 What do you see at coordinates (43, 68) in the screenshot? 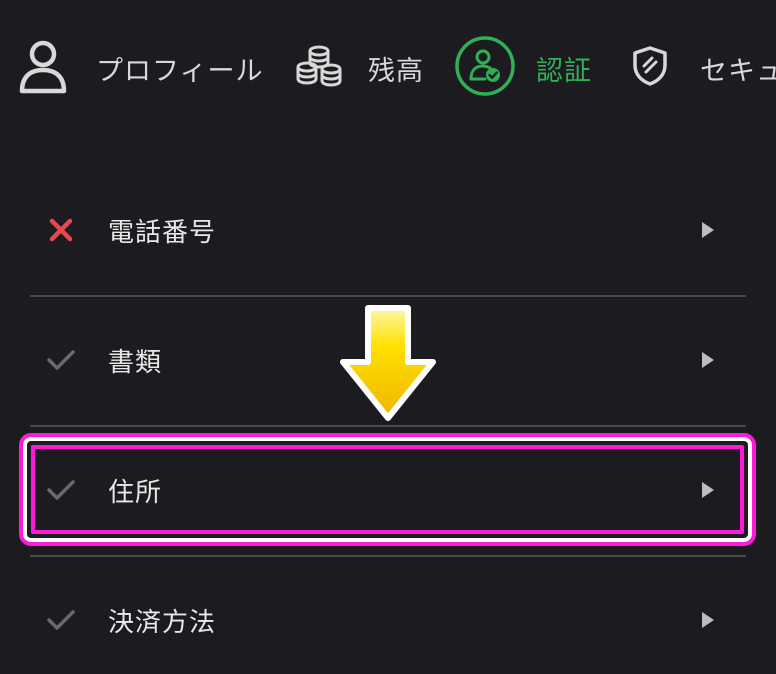
I see `user-icon` at bounding box center [43, 68].